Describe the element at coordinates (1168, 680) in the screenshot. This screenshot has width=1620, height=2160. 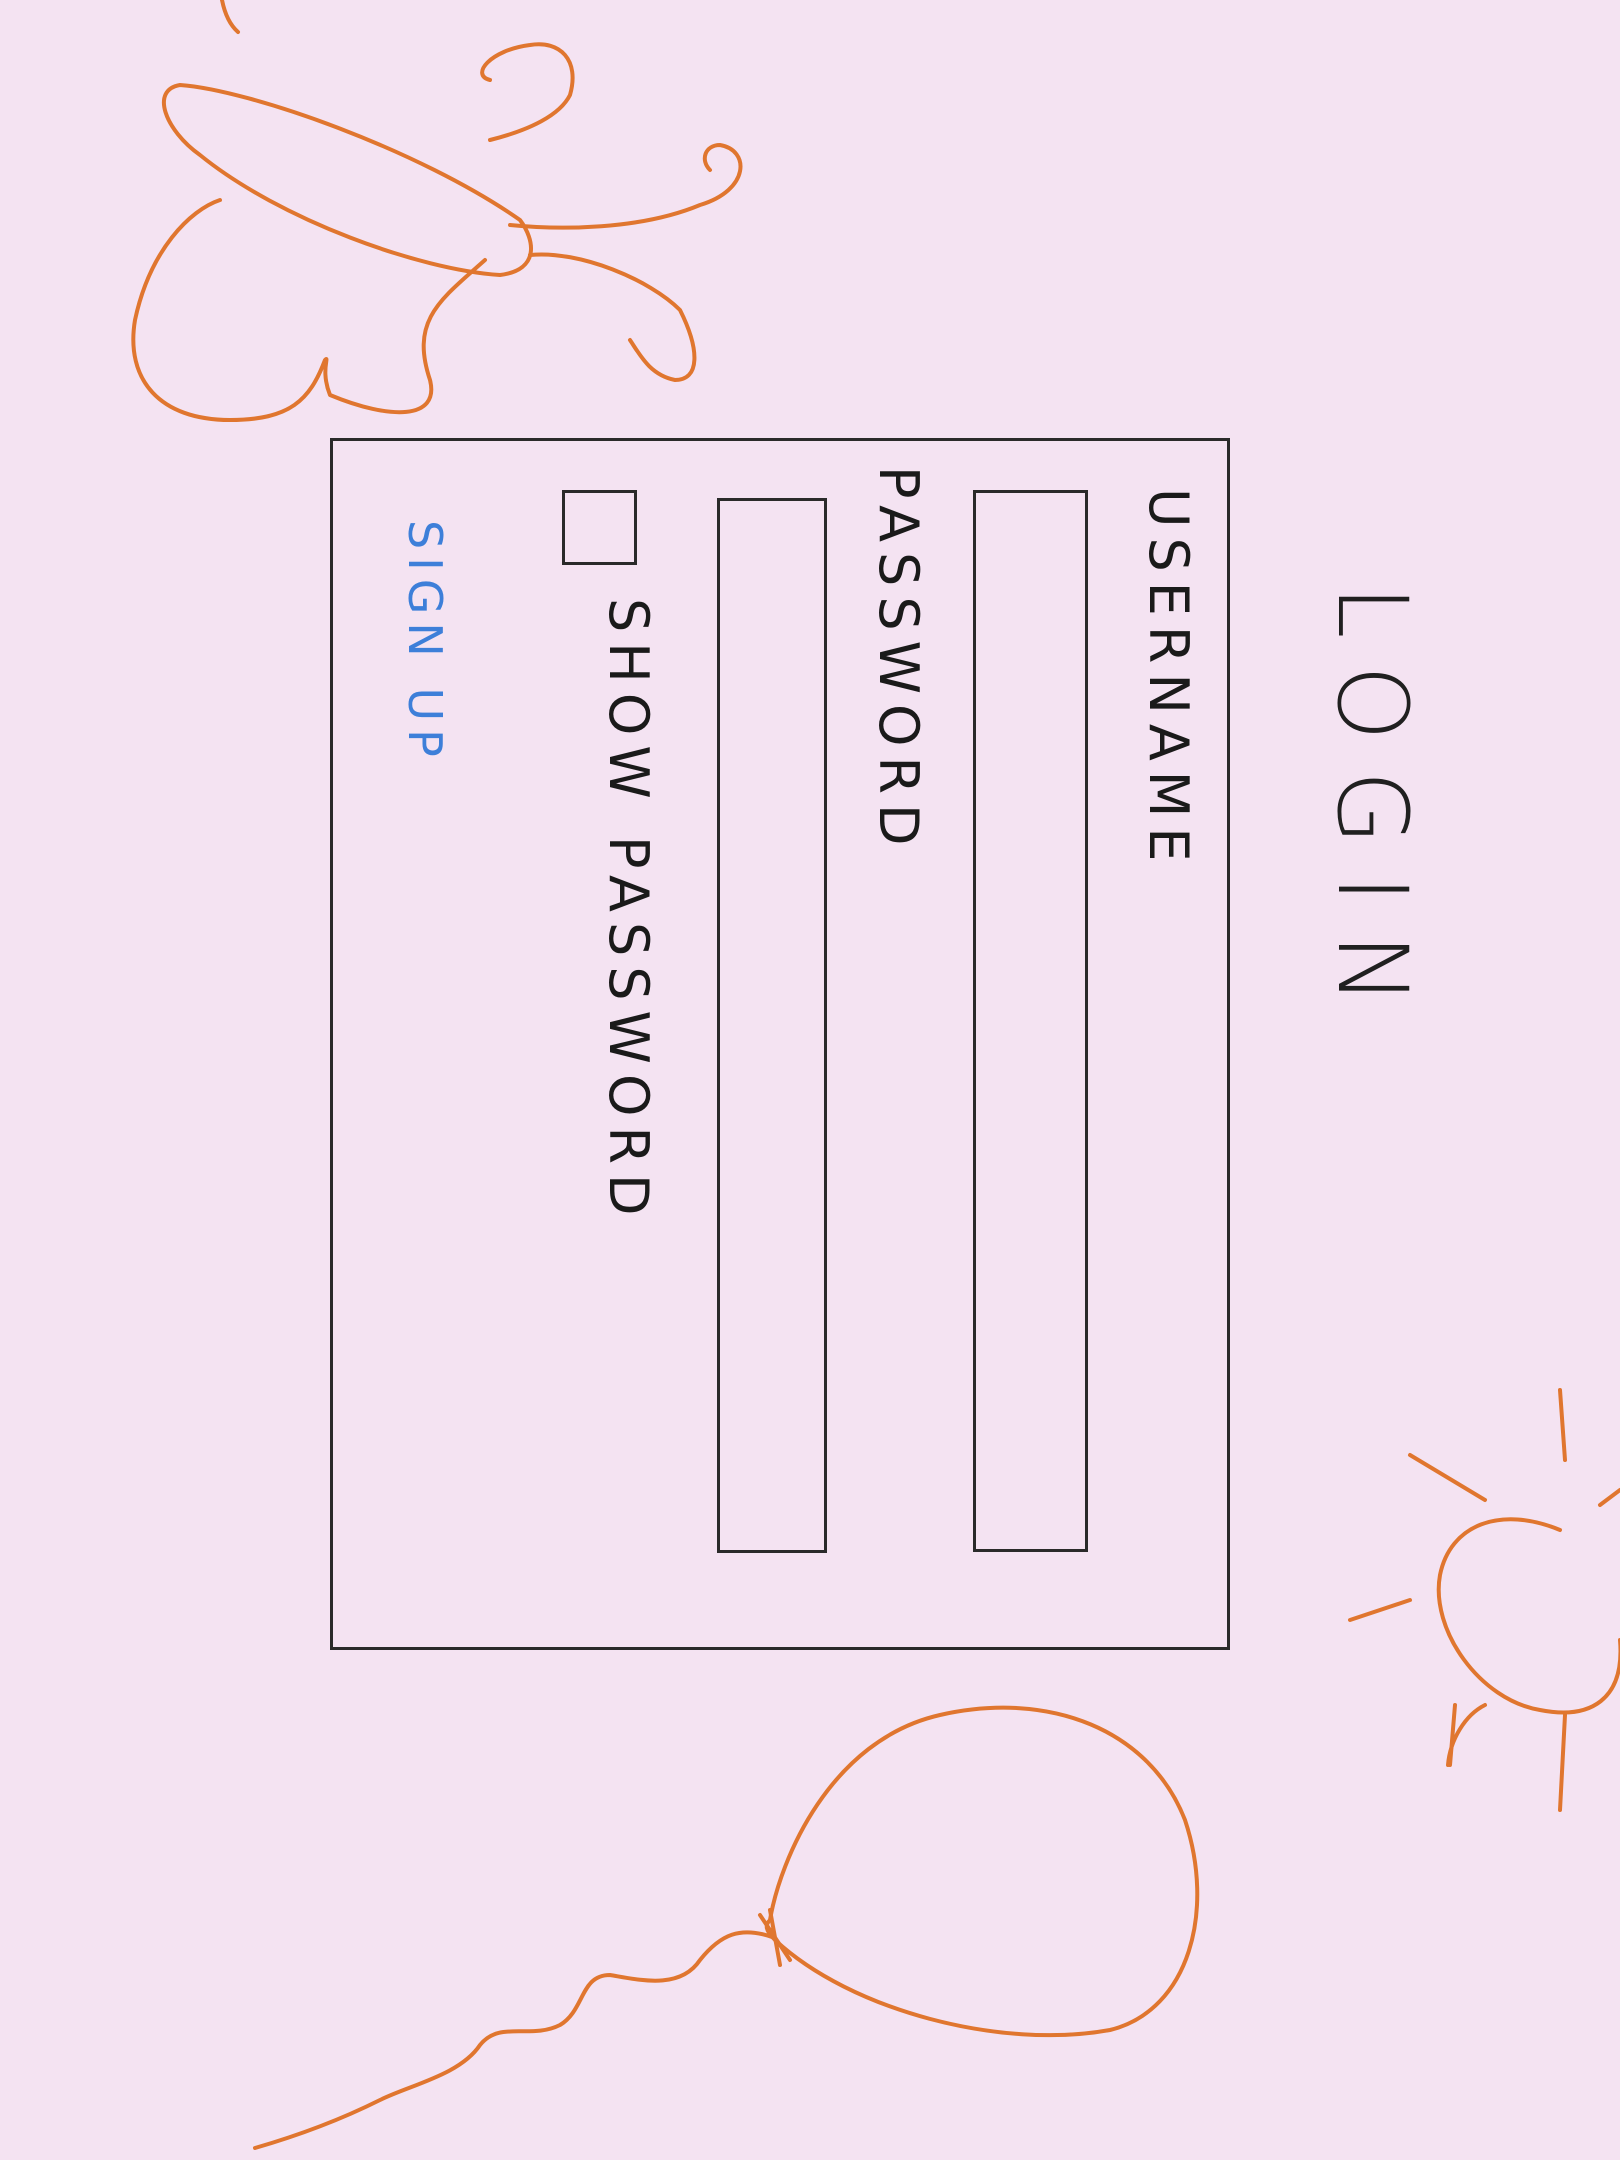
I see `username-label: USERNAME` at that location.